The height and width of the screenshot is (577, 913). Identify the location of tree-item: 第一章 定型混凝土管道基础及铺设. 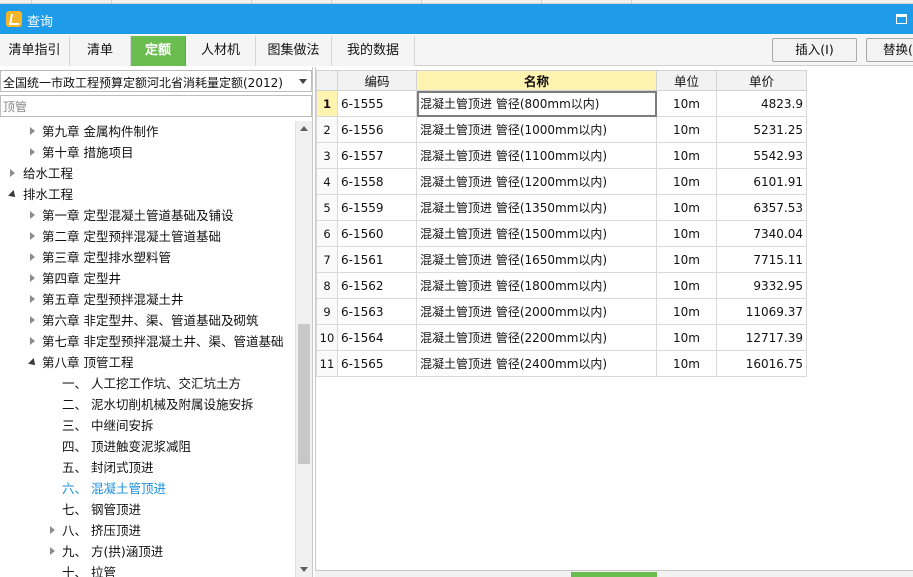
(147, 215).